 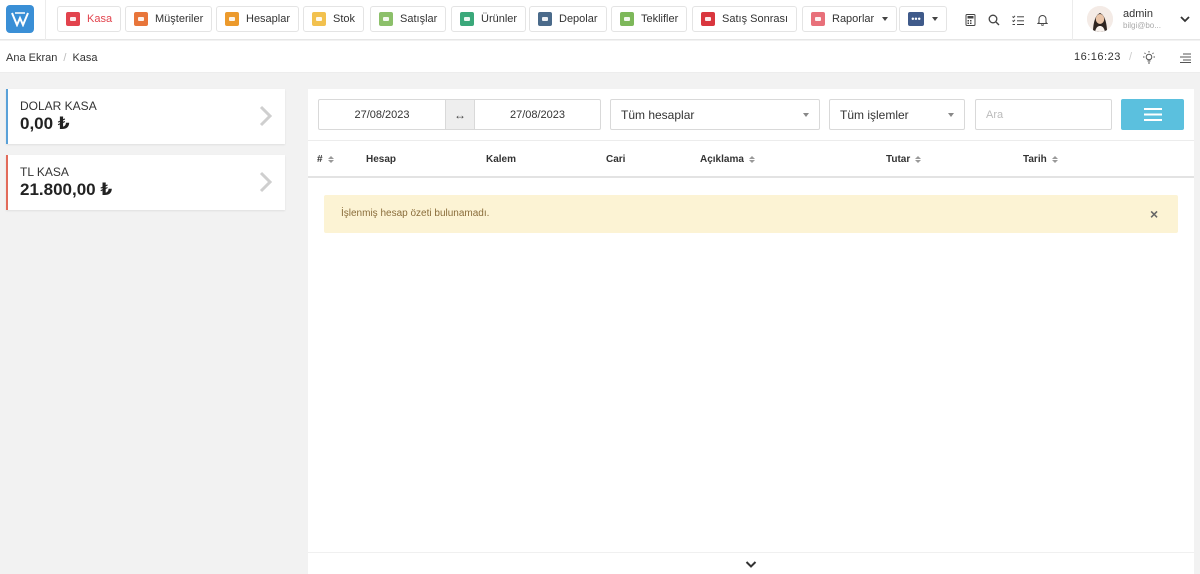 I want to click on nav-label: Teklifler, so click(x=660, y=19).